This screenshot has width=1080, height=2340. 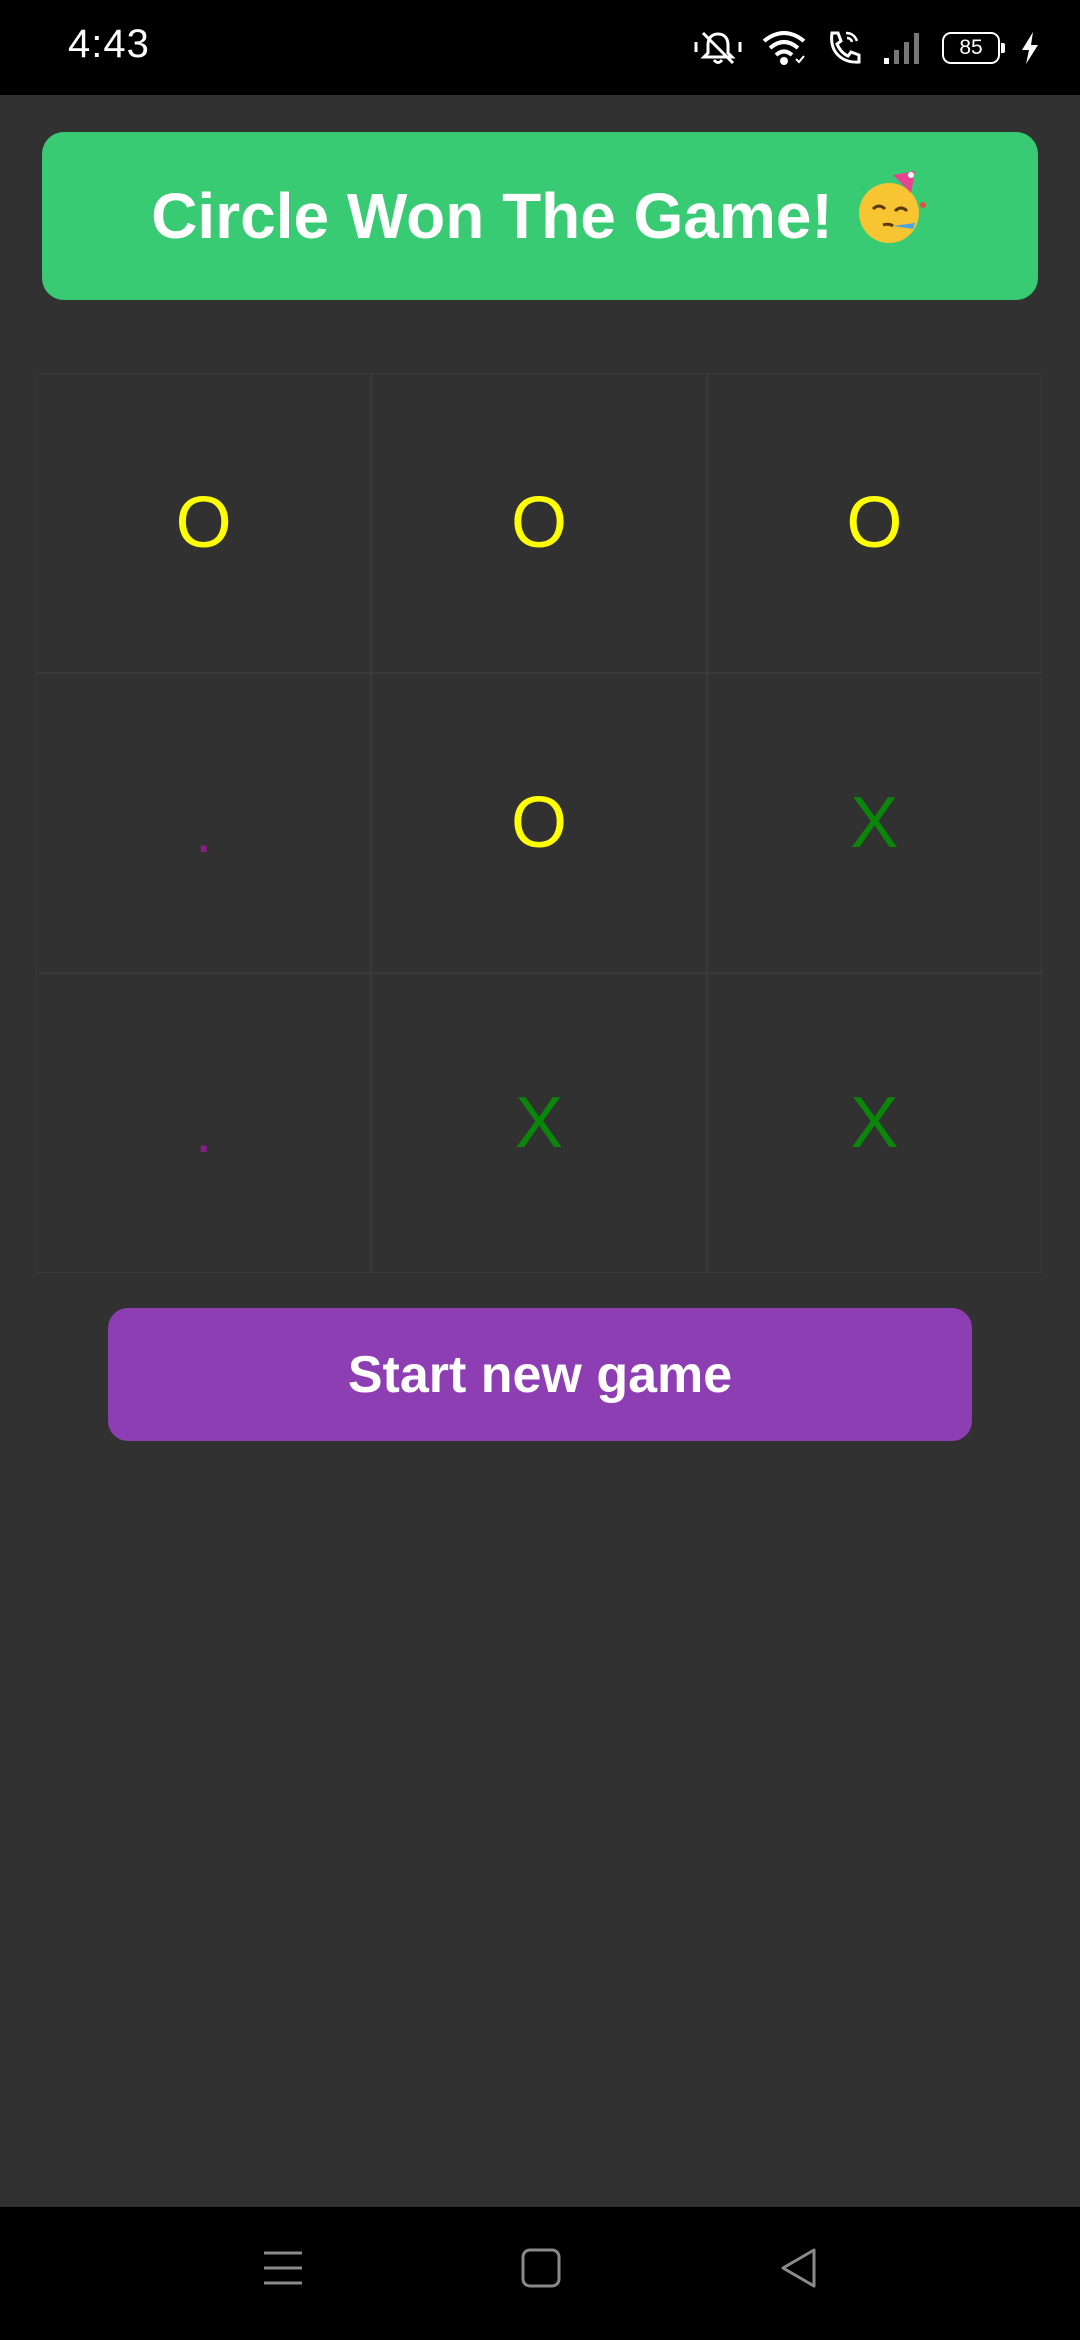 I want to click on status-bar: 4:43 85, so click(x=540, y=47).